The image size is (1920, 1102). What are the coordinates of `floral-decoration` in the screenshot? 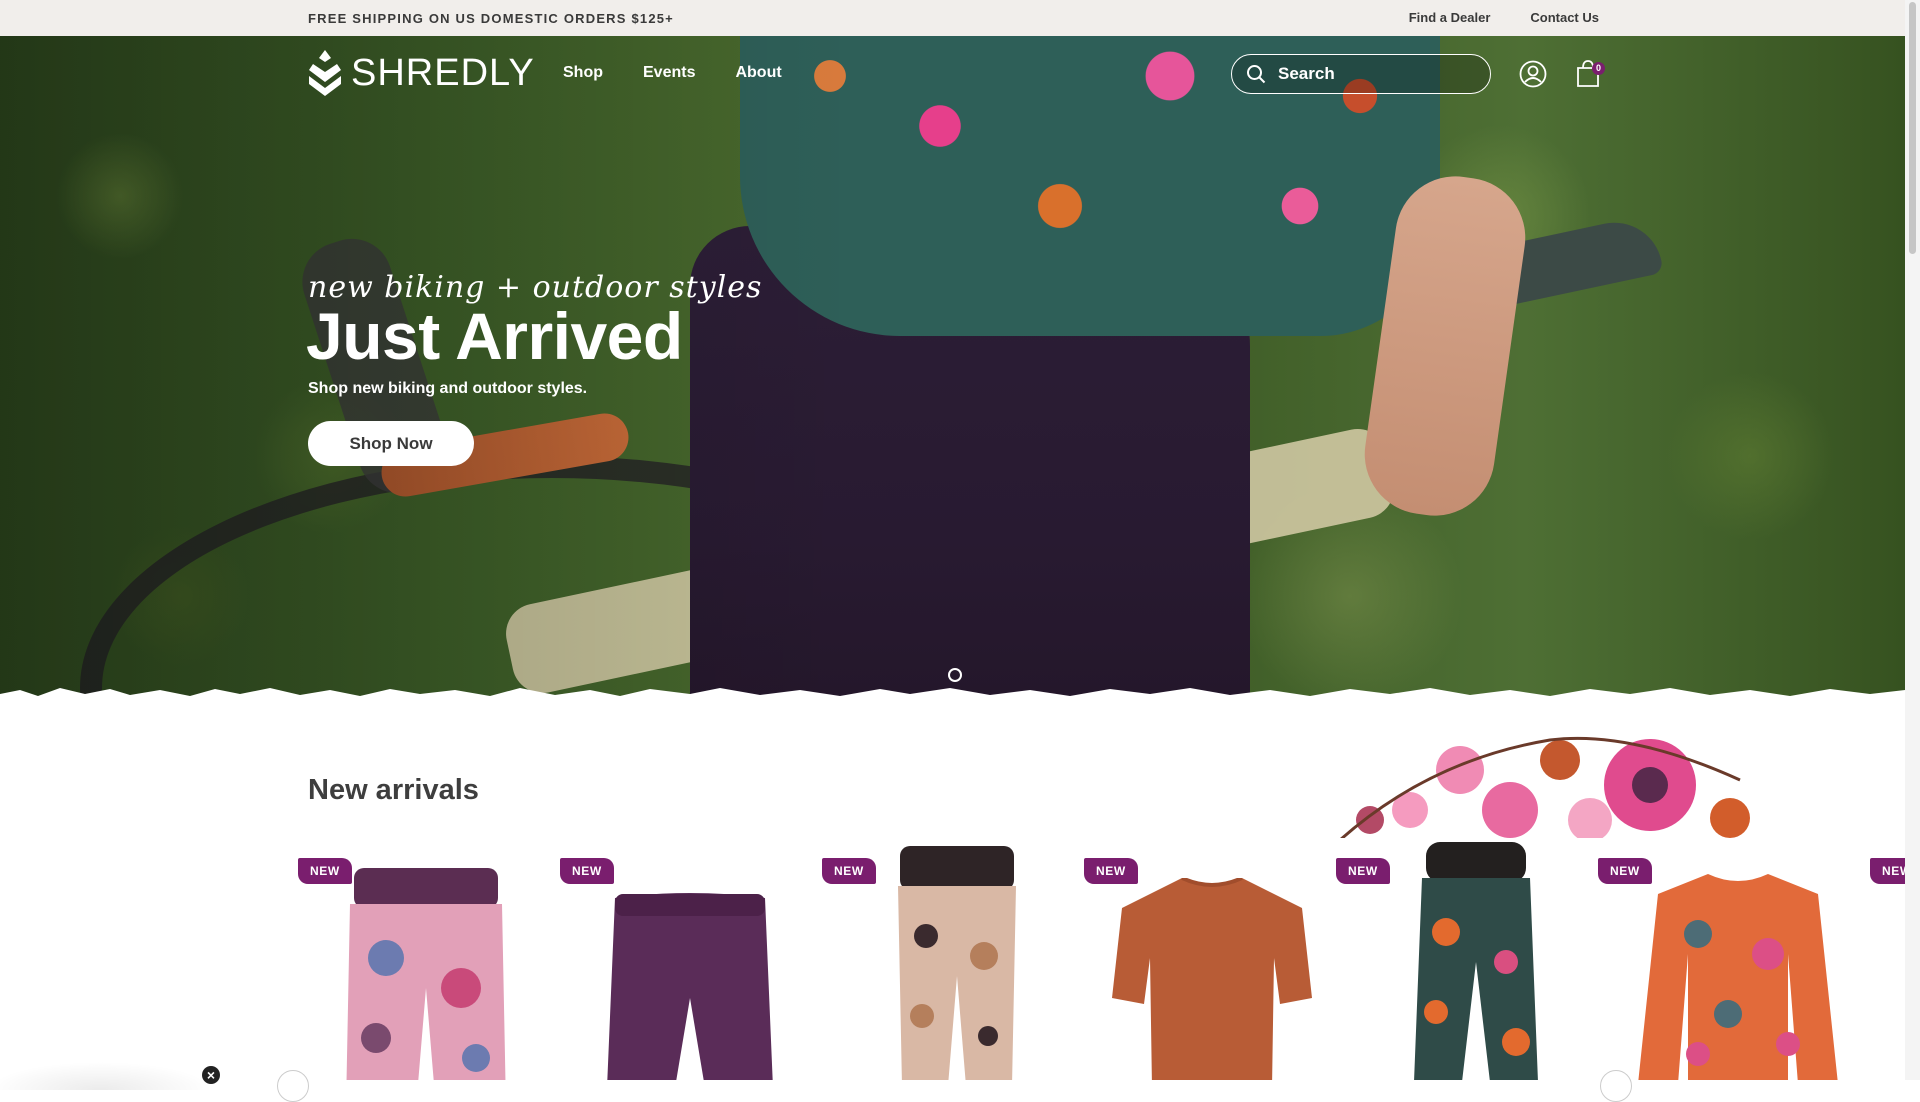 It's located at (1544, 788).